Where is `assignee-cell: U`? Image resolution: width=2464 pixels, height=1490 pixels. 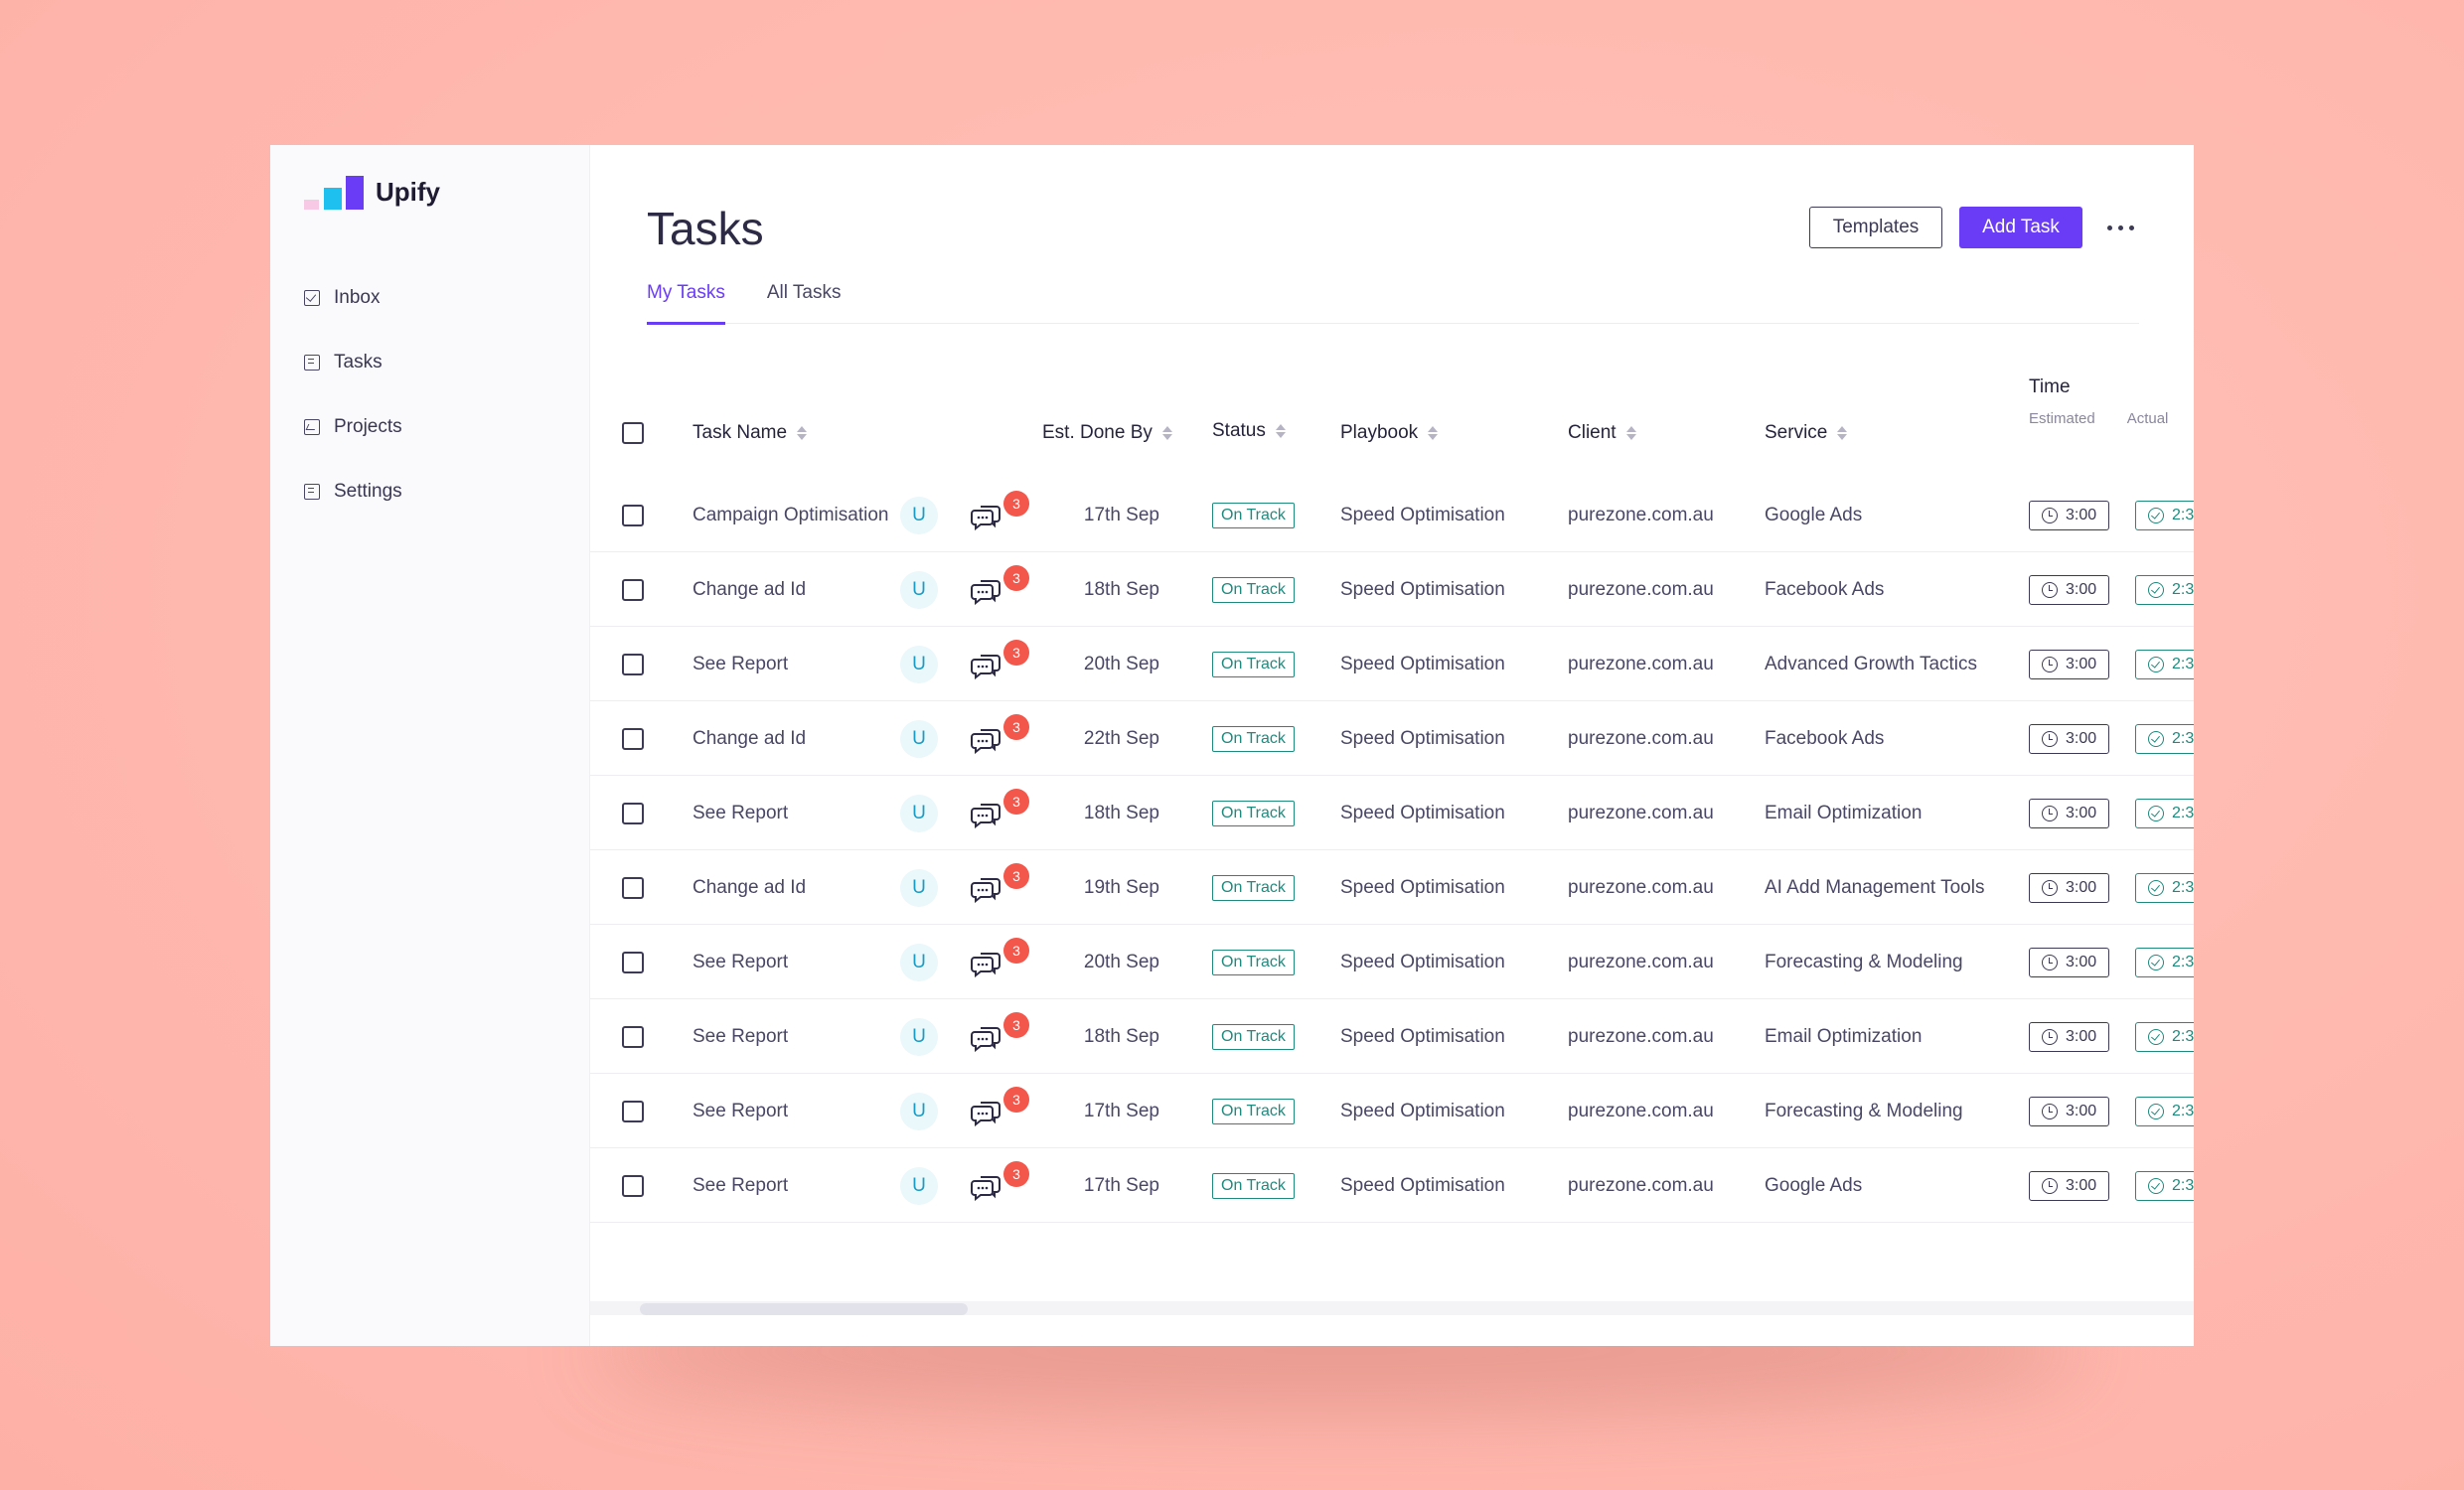
assignee-cell: U is located at coordinates (919, 1185).